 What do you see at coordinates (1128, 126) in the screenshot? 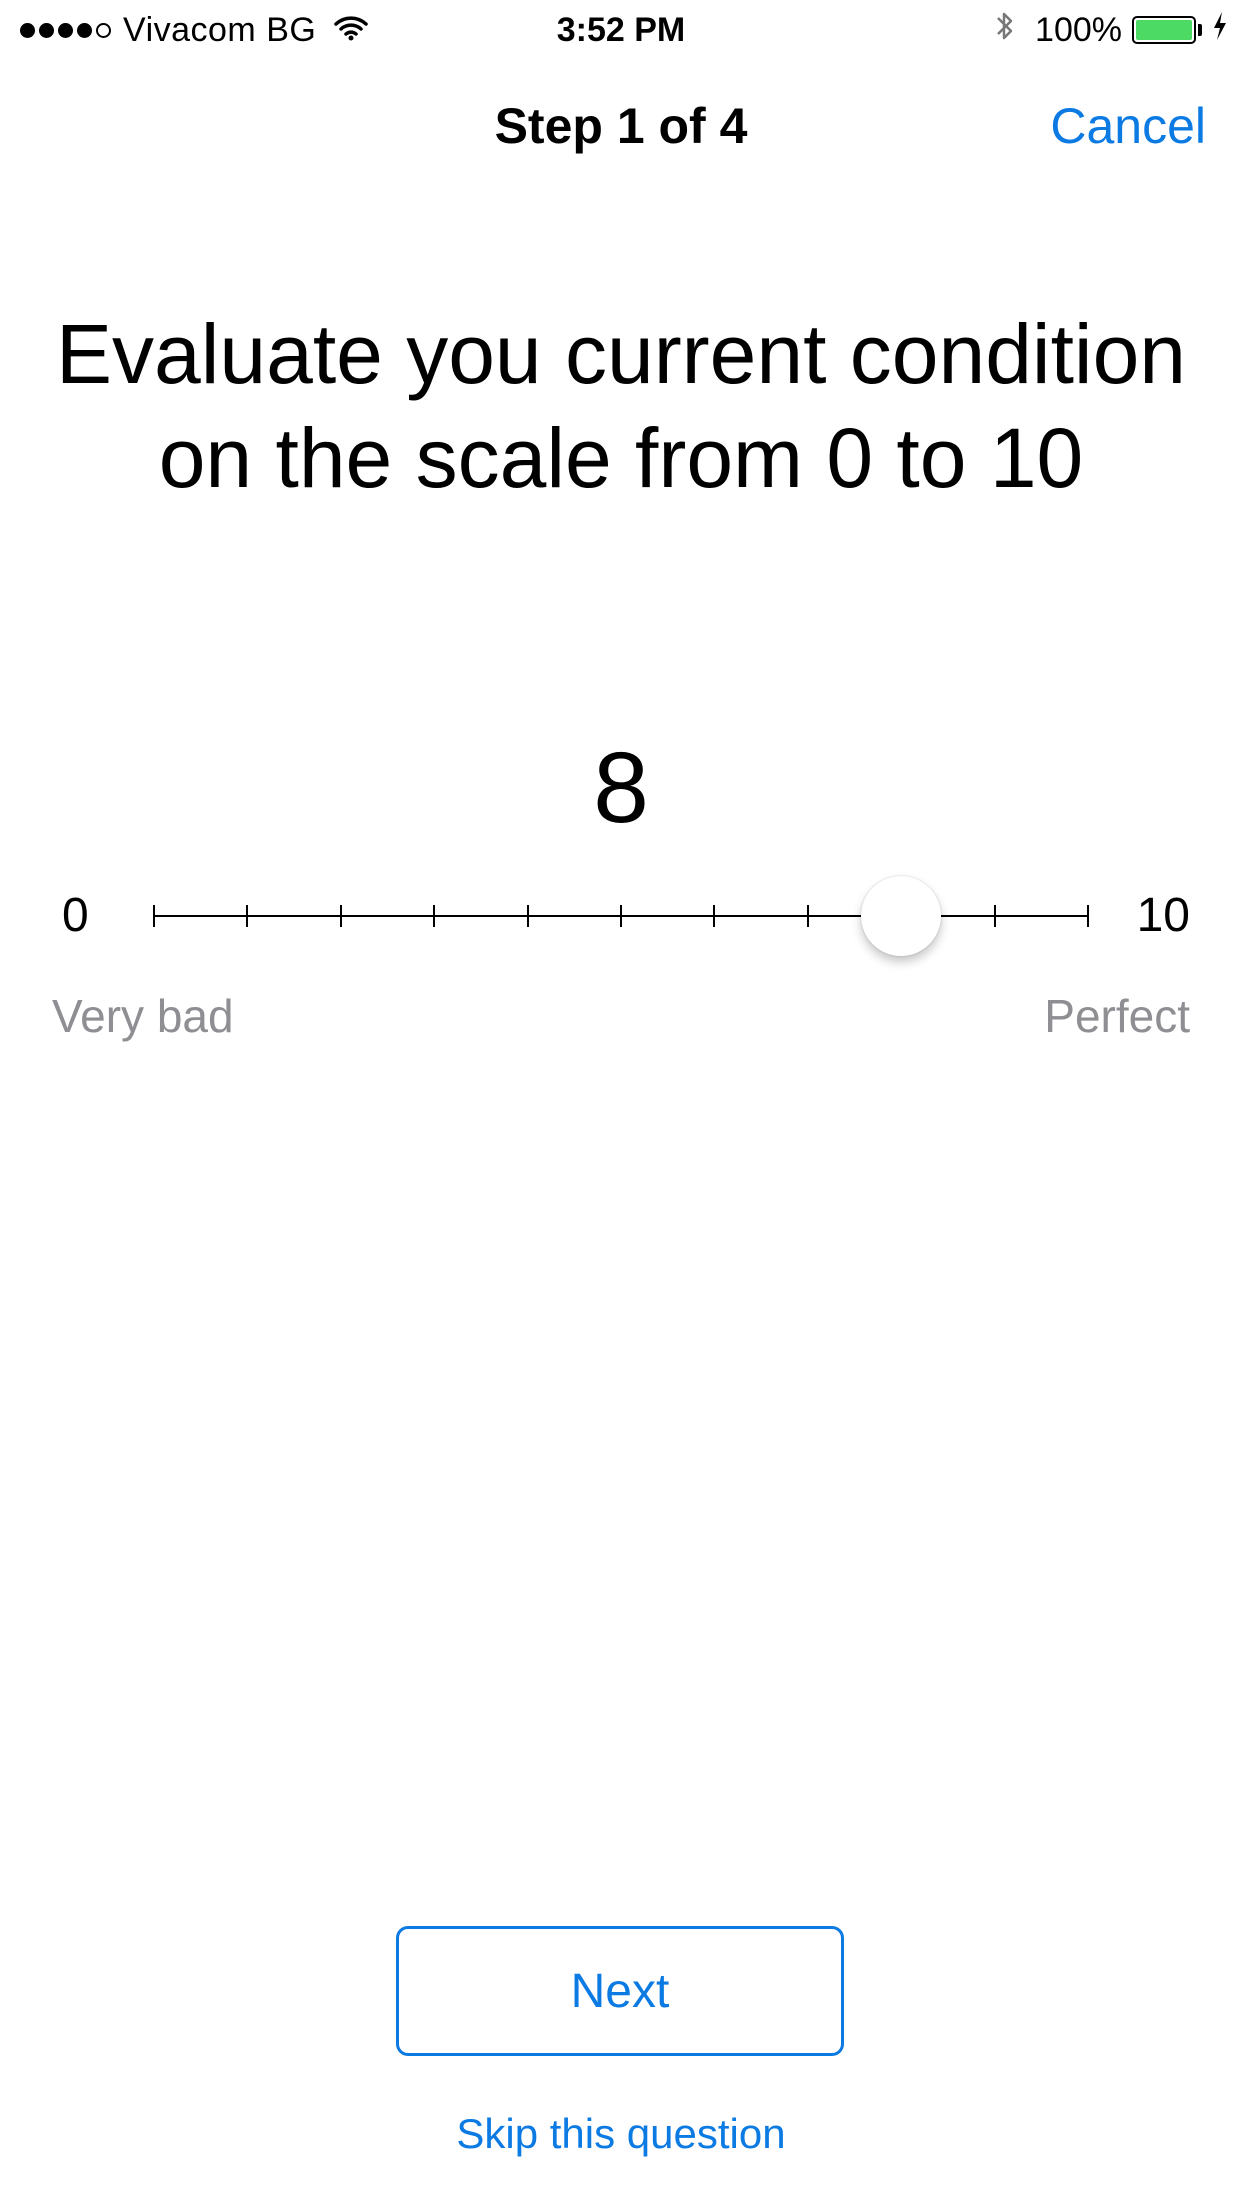
I see `cancel-button: Cancel` at bounding box center [1128, 126].